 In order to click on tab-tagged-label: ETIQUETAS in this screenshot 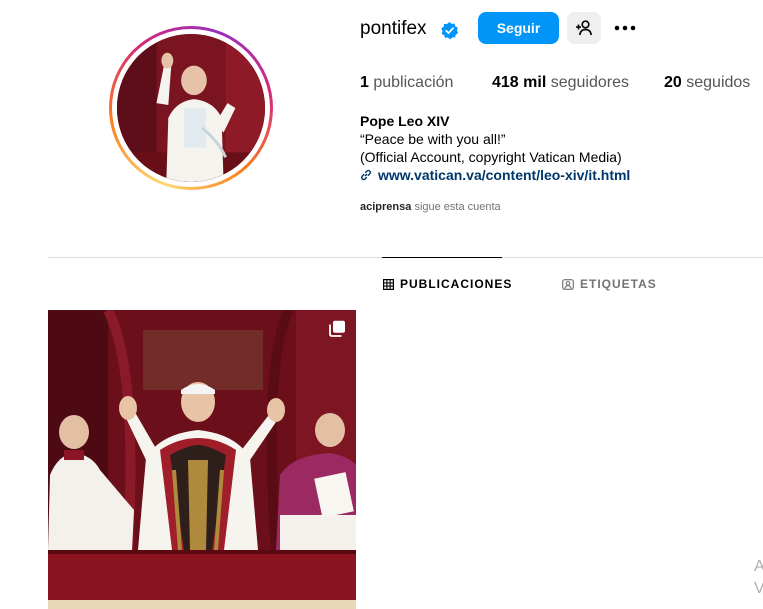, I will do `click(618, 284)`.